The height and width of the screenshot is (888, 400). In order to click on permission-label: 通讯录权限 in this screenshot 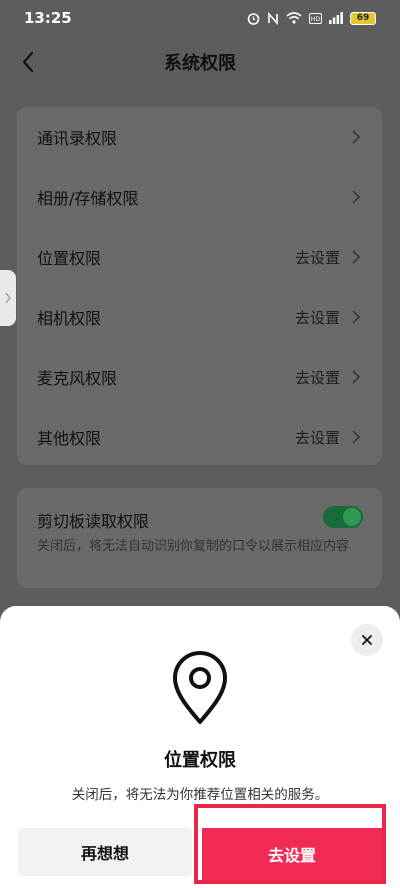, I will do `click(77, 138)`.